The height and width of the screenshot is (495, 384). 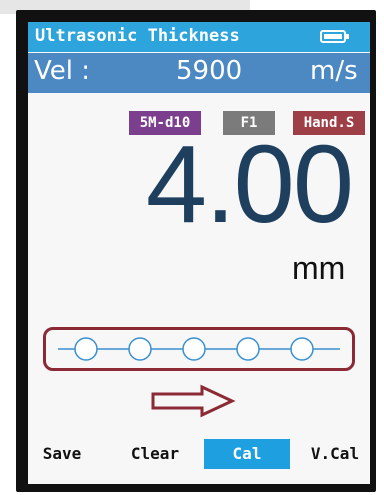 I want to click on title-bar: Ultrasonic Thickness, so click(x=199, y=37).